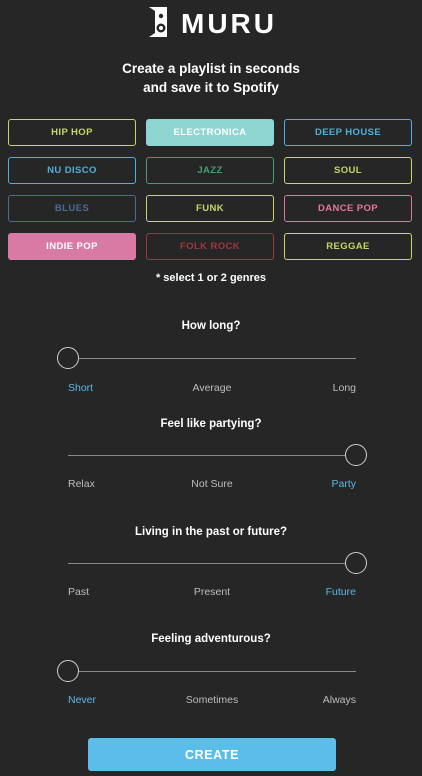  I want to click on tagline-line-1: Create a playlist in seconds, so click(211, 68).